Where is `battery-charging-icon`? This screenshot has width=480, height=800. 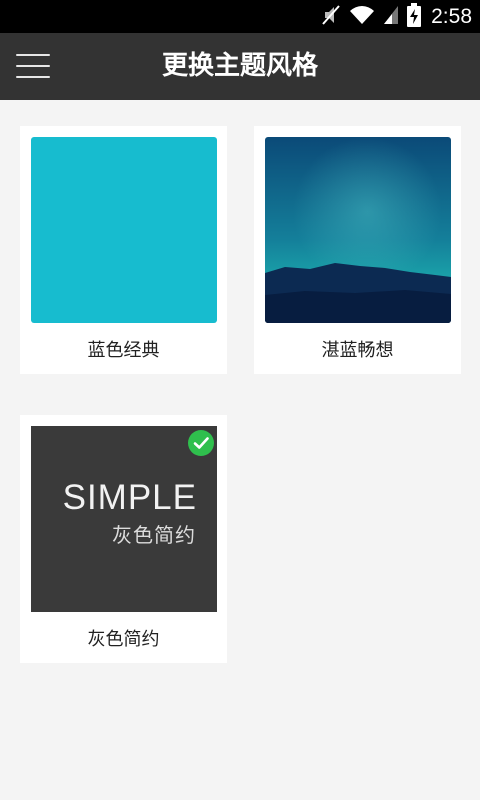
battery-charging-icon is located at coordinates (414, 16).